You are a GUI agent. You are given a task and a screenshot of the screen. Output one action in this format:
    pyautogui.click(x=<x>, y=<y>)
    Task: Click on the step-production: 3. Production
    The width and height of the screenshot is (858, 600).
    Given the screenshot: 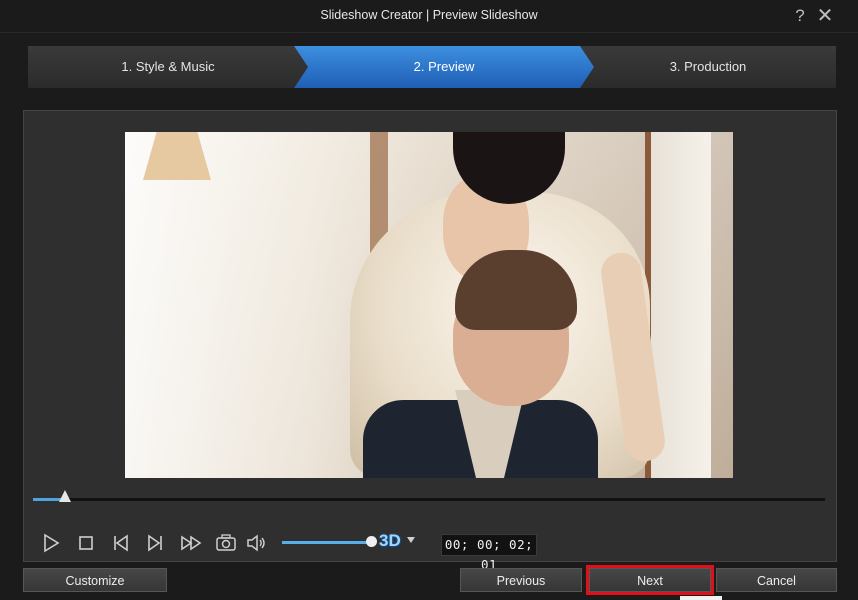 What is the action you would take?
    pyautogui.click(x=708, y=67)
    